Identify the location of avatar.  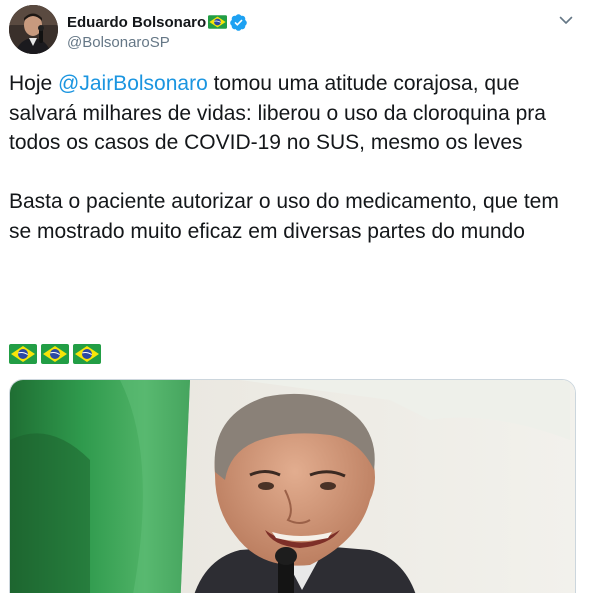
(33, 29).